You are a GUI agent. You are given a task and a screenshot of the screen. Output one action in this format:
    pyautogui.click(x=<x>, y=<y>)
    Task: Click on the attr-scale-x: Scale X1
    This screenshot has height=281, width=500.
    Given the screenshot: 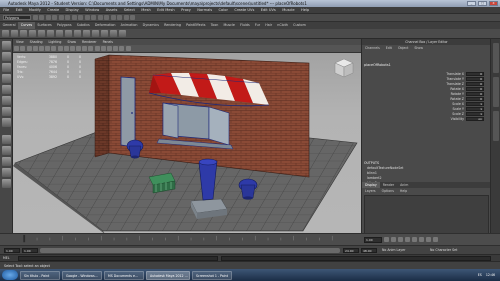 What is the action you would take?
    pyautogui.click(x=444, y=103)
    